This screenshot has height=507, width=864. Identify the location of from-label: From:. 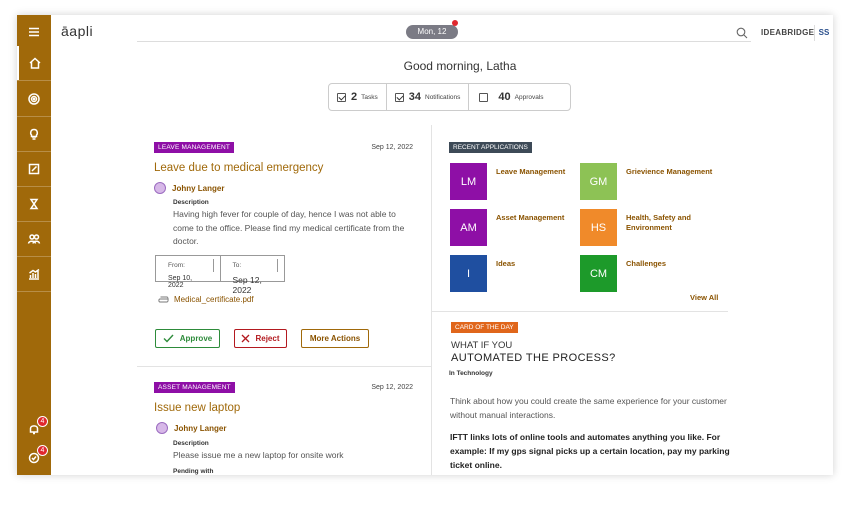
(188, 265).